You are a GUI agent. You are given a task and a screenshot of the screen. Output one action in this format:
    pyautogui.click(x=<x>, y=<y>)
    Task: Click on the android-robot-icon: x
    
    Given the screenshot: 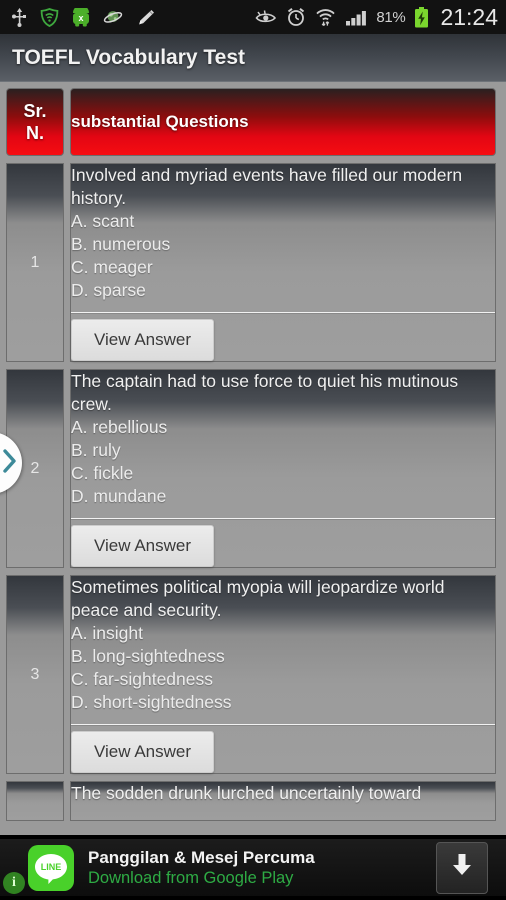 What is the action you would take?
    pyautogui.click(x=81, y=17)
    